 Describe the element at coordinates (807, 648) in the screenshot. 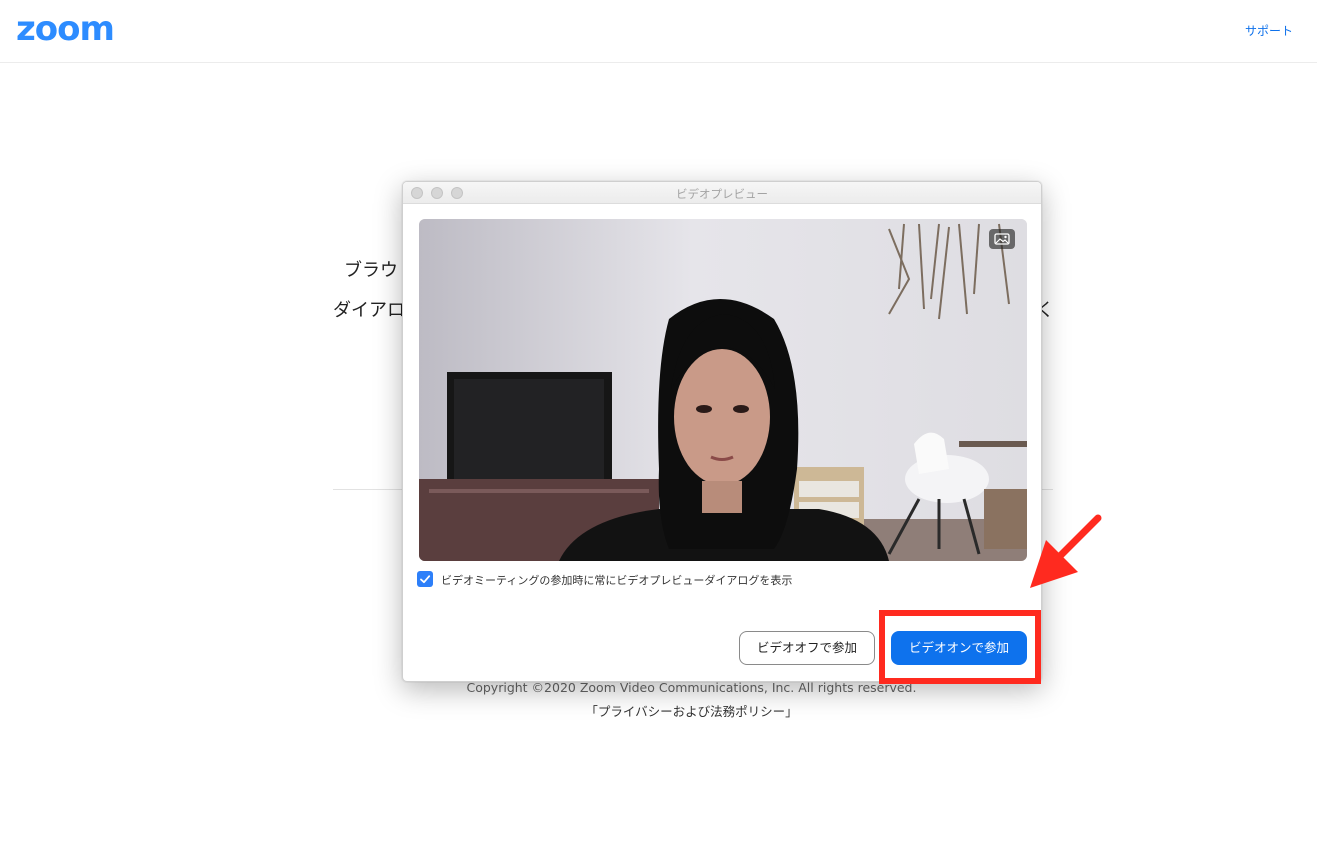

I see `join-without-video-button: ビデオオフで参加` at that location.